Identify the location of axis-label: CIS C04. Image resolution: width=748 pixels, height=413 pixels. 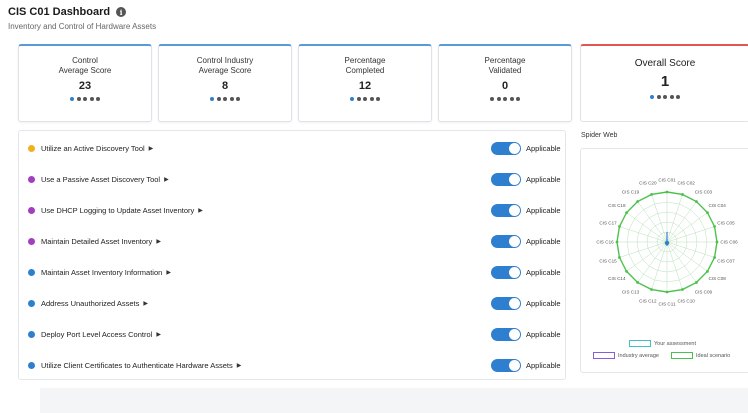
(717, 205).